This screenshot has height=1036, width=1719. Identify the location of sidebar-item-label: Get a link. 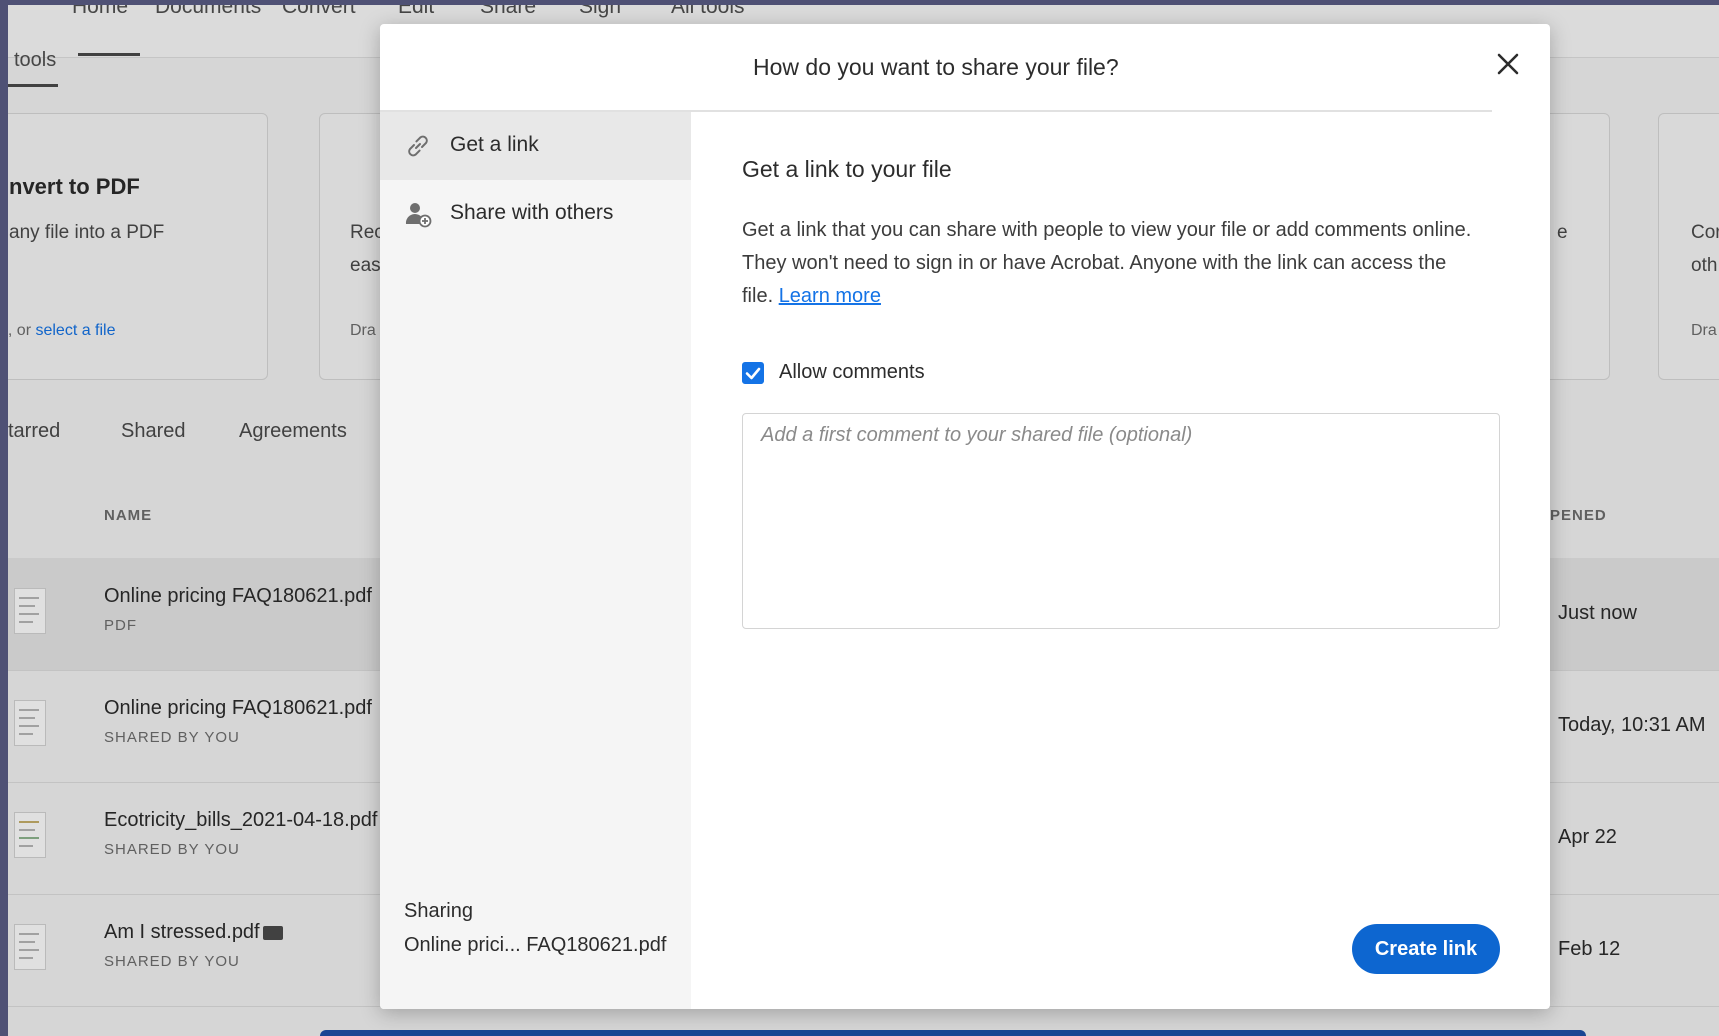
(494, 144).